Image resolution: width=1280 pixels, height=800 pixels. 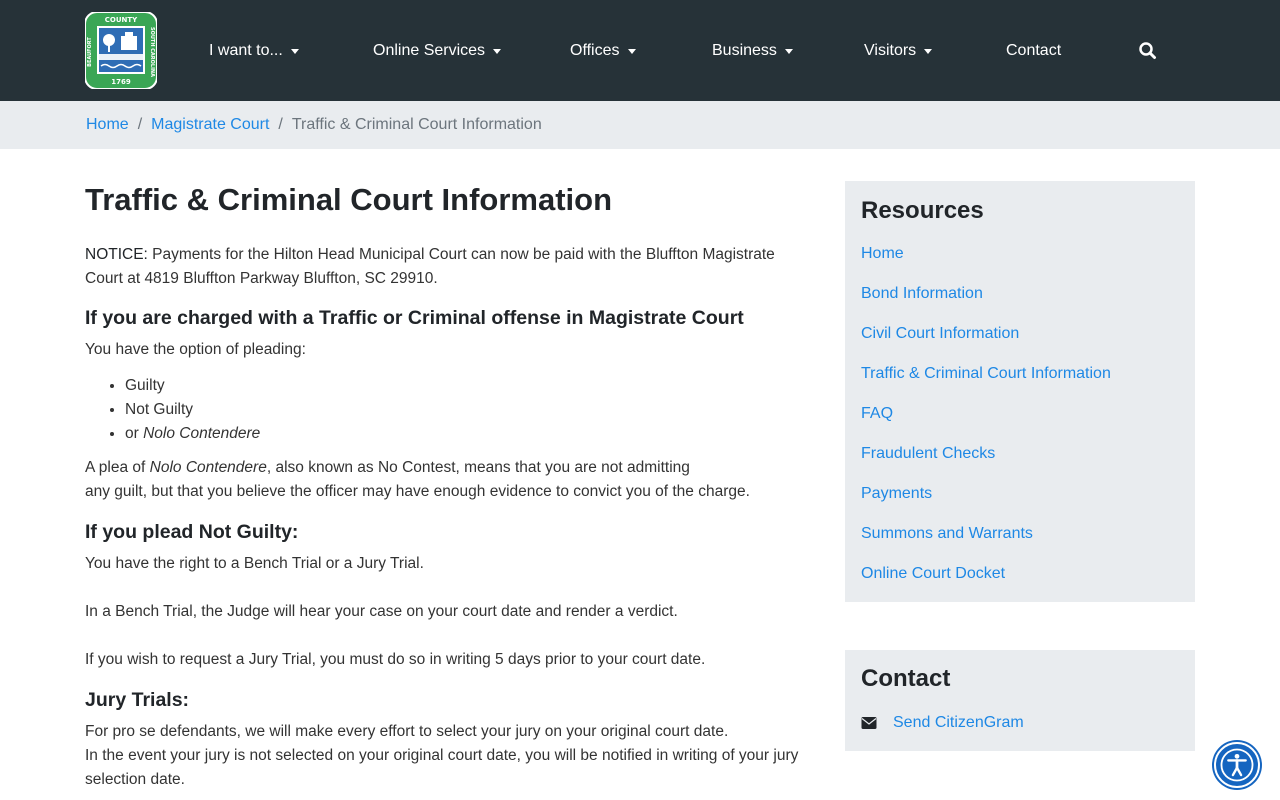 I want to click on list-item: Guilty, so click(x=470, y=386).